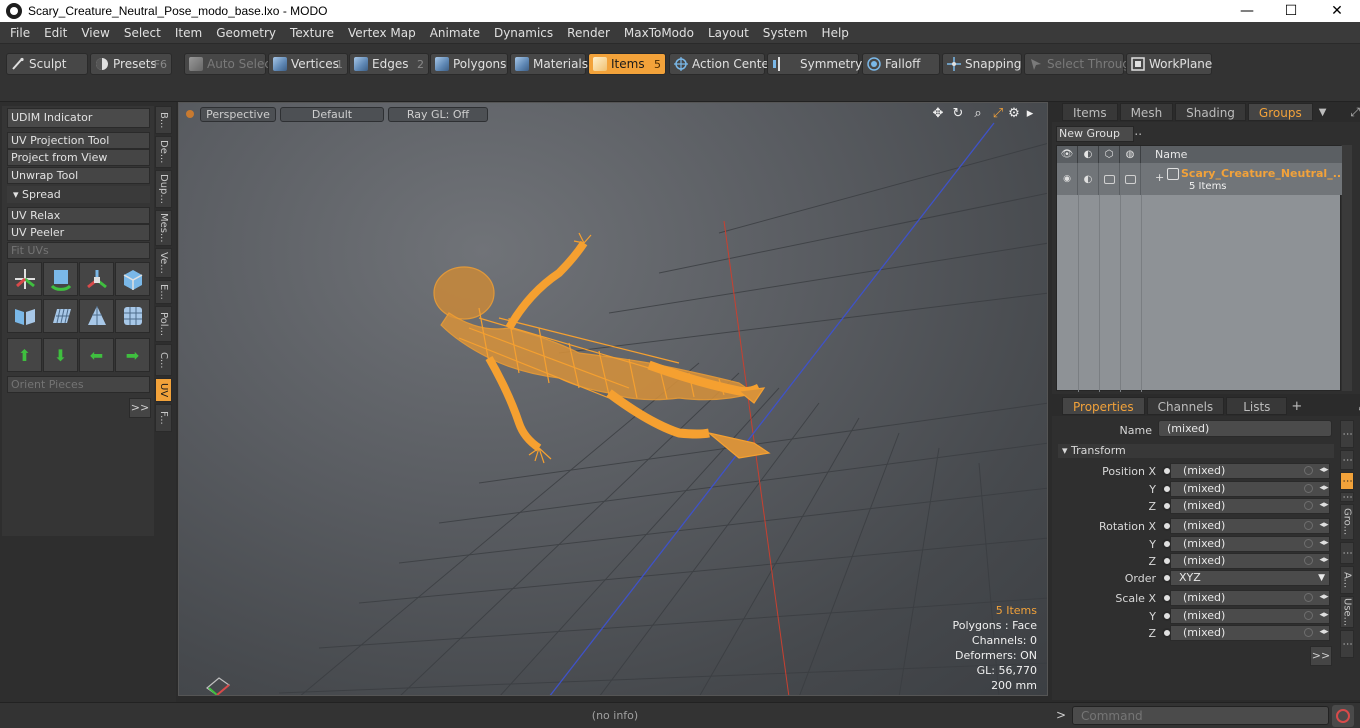 The height and width of the screenshot is (728, 1360). I want to click on menu-geometry: Geometry, so click(246, 33).